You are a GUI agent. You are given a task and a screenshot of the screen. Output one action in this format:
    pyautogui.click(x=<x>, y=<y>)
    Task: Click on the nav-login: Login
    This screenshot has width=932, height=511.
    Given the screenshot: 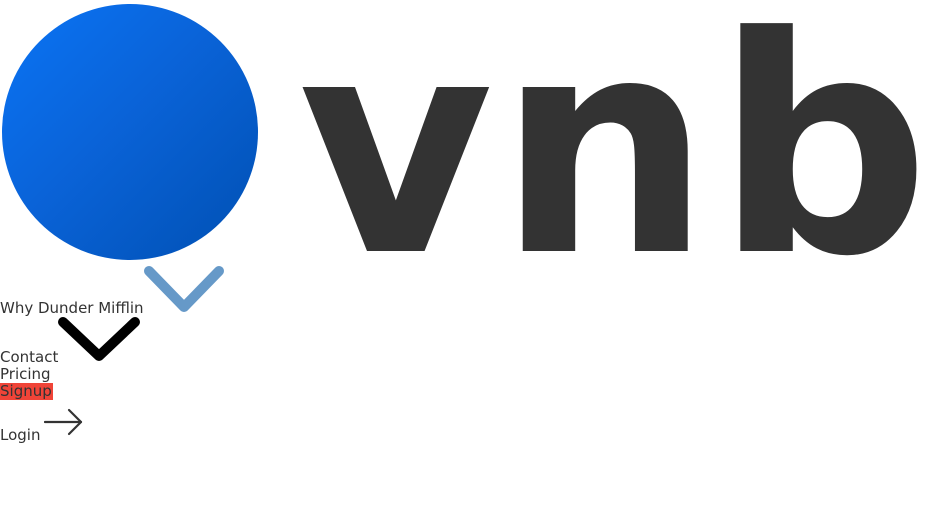 What is the action you would take?
    pyautogui.click(x=20, y=435)
    